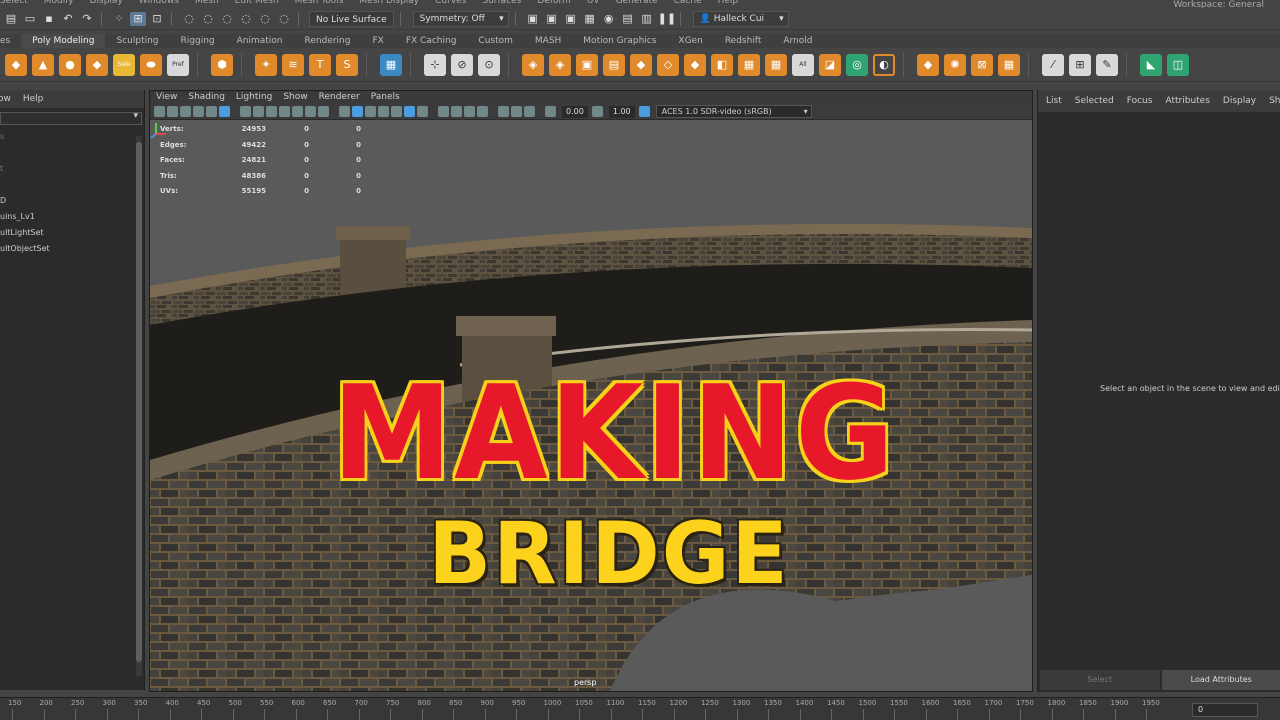 Image resolution: width=1280 pixels, height=720 pixels. What do you see at coordinates (560, 64) in the screenshot?
I see `separate-icon: ◈` at bounding box center [560, 64].